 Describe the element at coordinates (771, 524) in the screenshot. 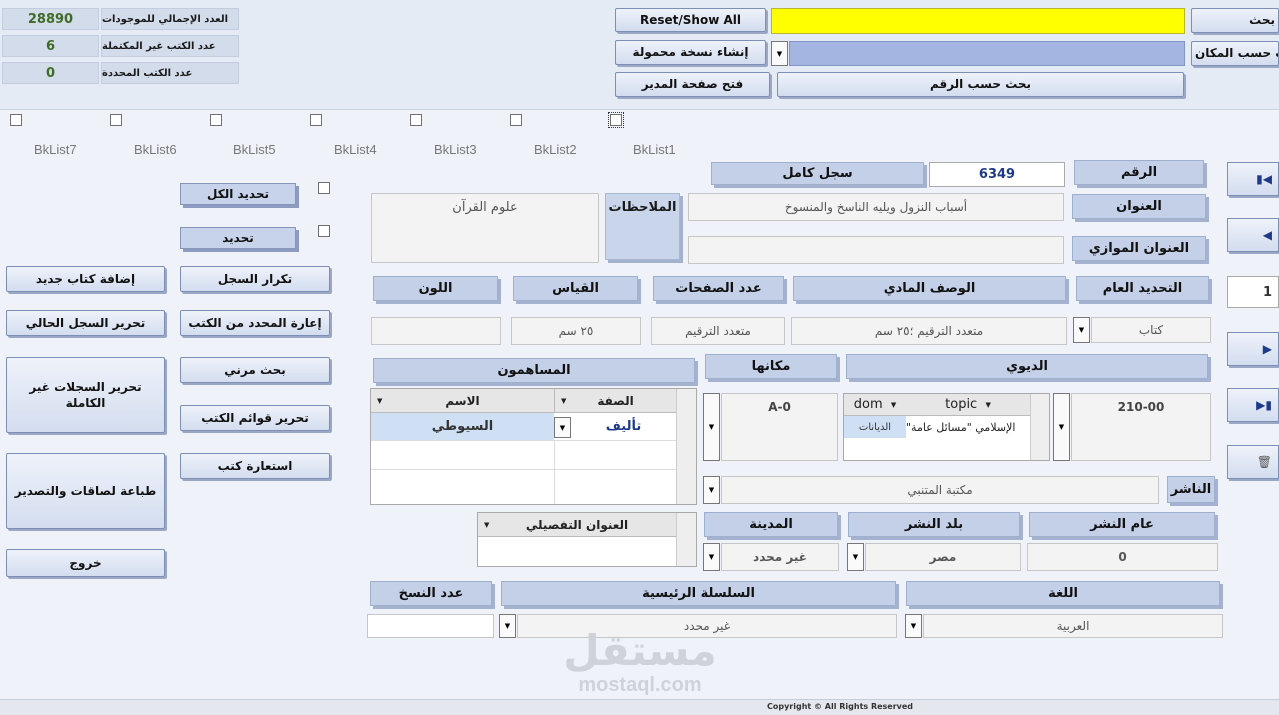

I see `city-label: المدينة` at that location.